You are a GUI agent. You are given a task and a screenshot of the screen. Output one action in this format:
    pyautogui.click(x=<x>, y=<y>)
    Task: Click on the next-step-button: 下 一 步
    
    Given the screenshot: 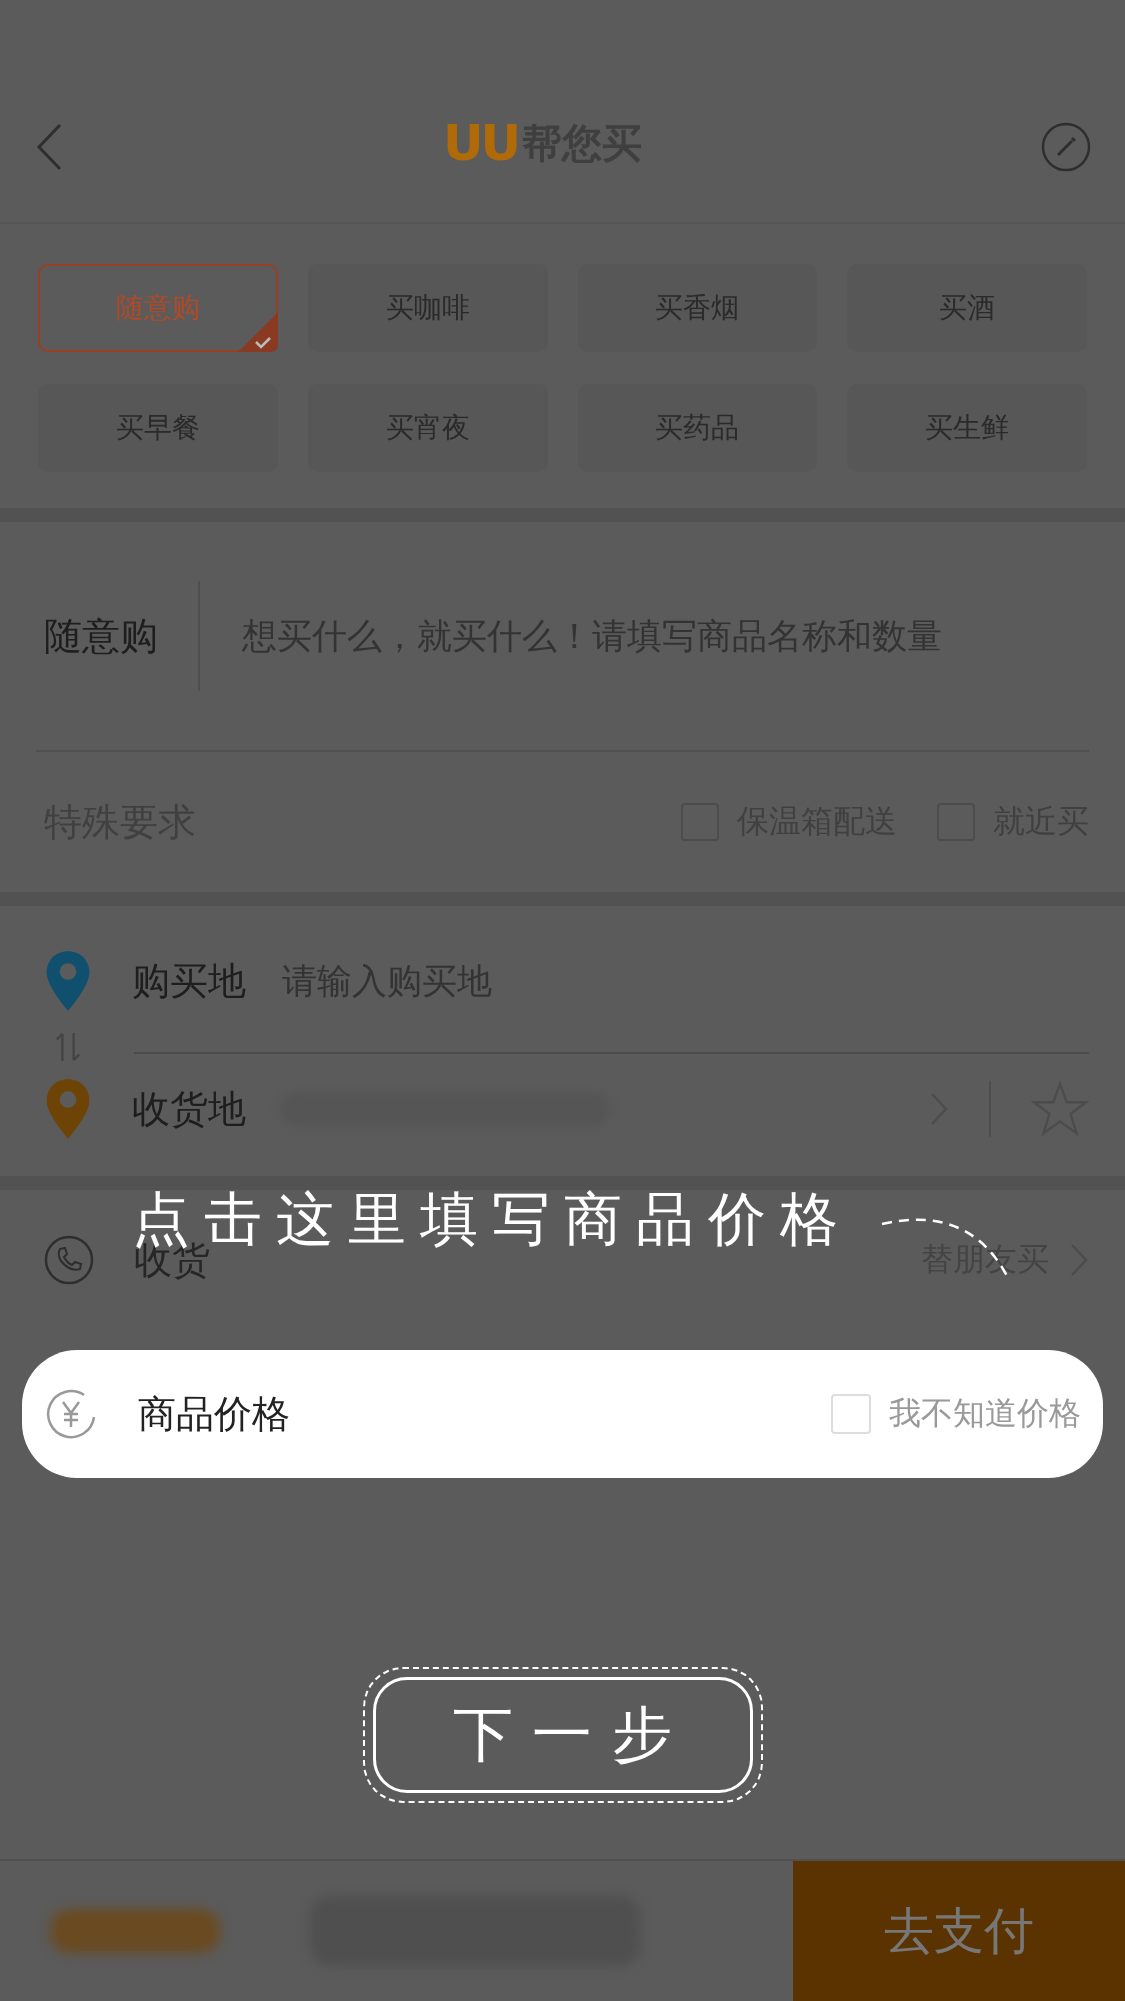 What is the action you would take?
    pyautogui.click(x=562, y=1735)
    